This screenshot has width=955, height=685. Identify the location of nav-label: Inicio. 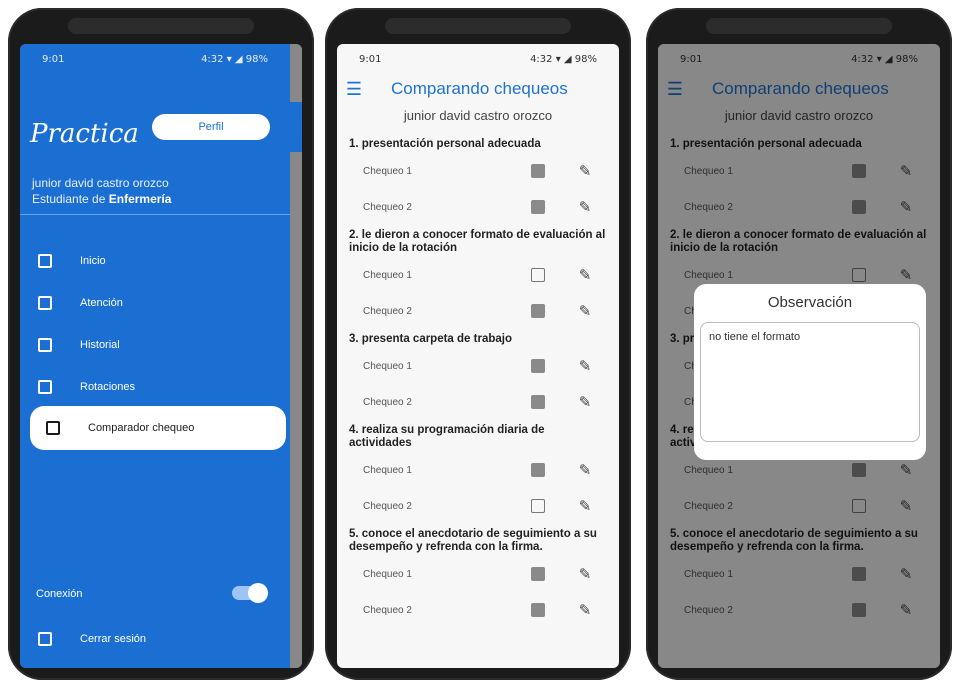
(93, 261).